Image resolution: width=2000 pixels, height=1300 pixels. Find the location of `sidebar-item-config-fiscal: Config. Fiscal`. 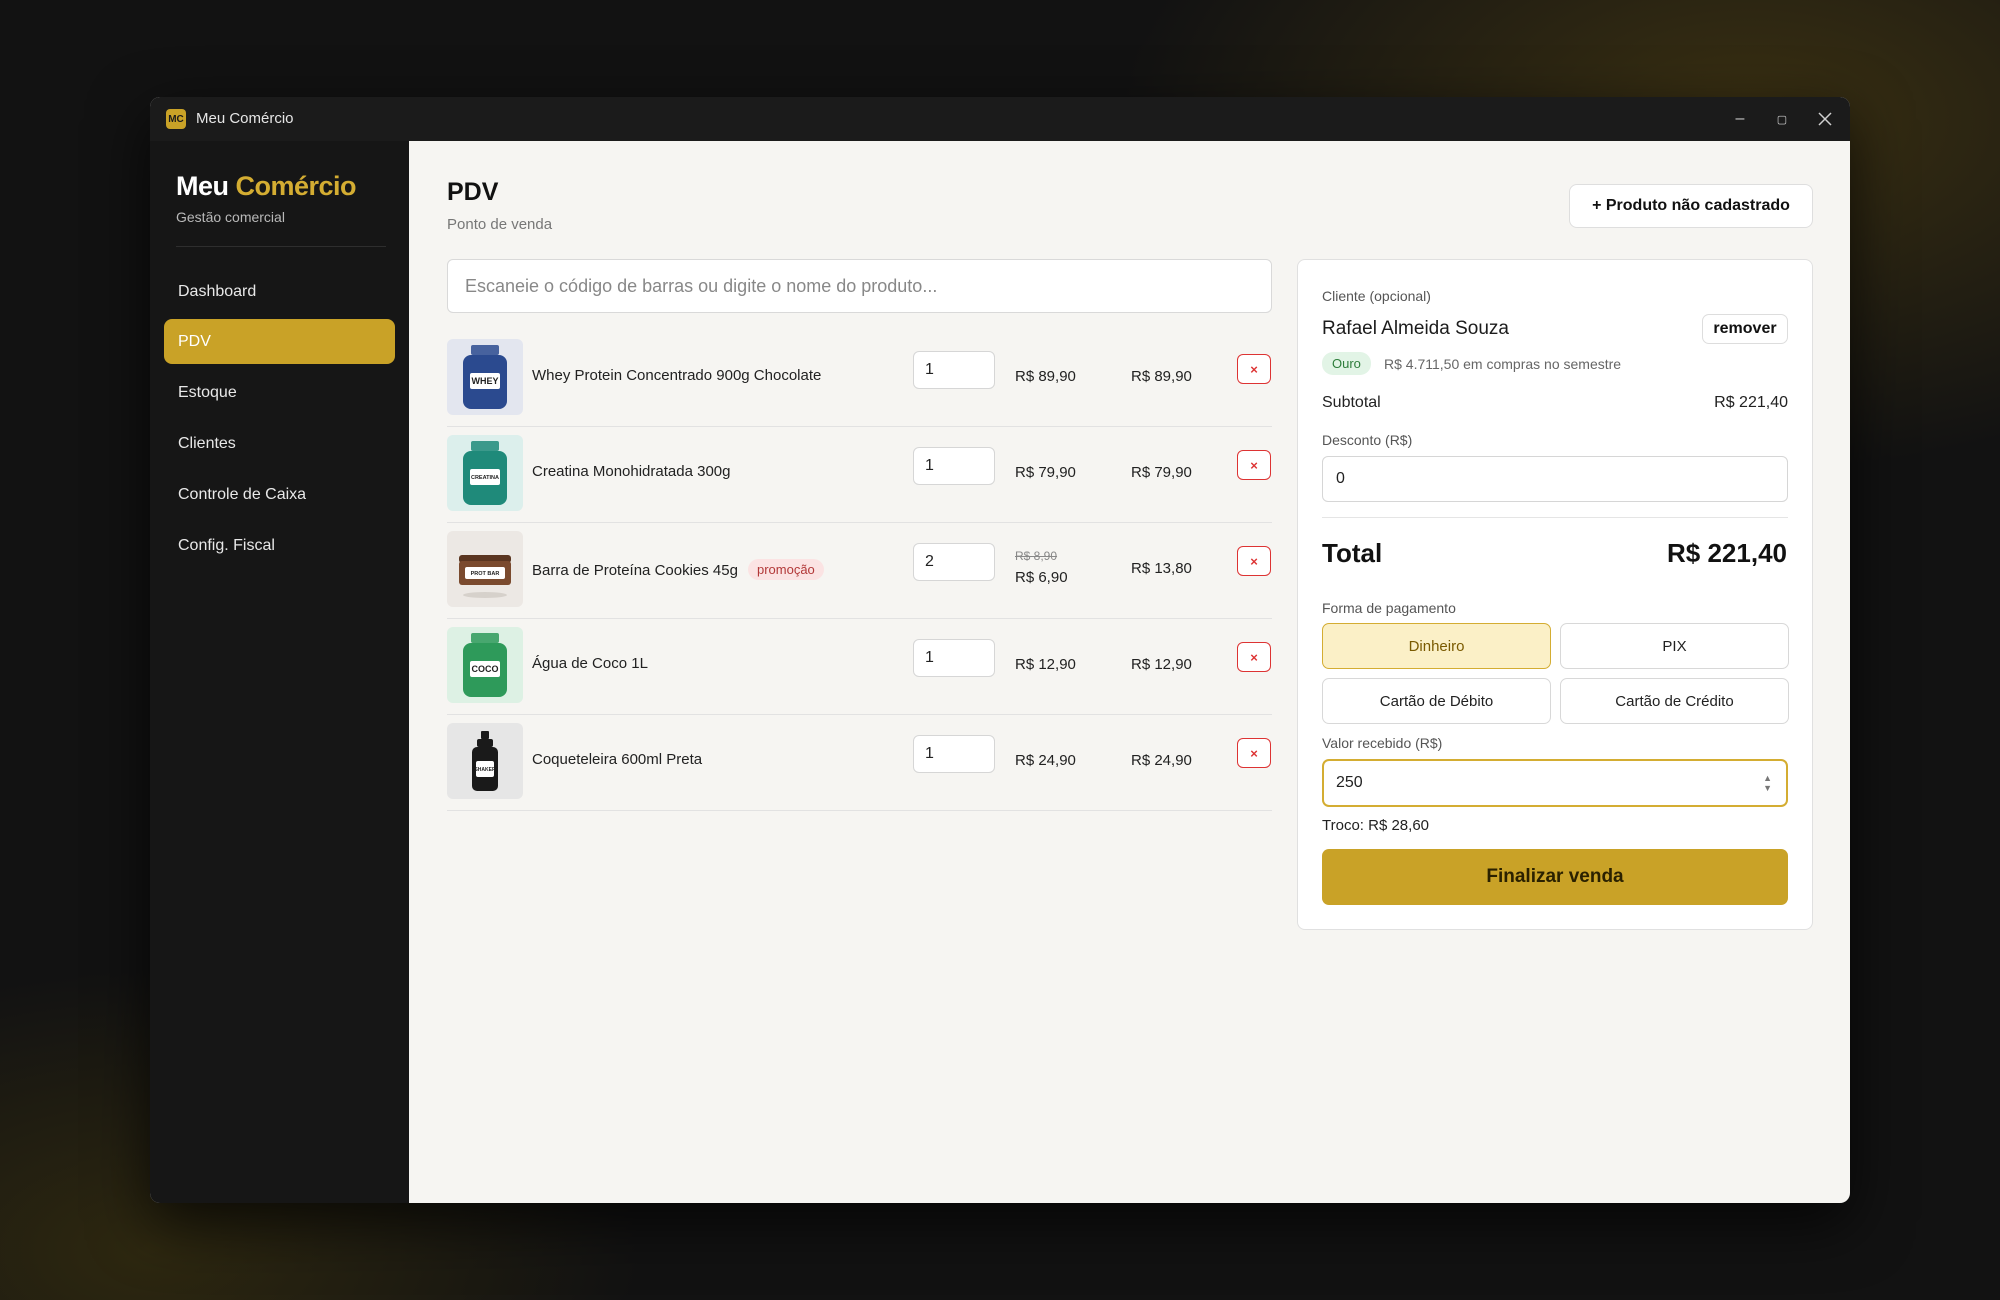

sidebar-item-config-fiscal: Config. Fiscal is located at coordinates (279, 545).